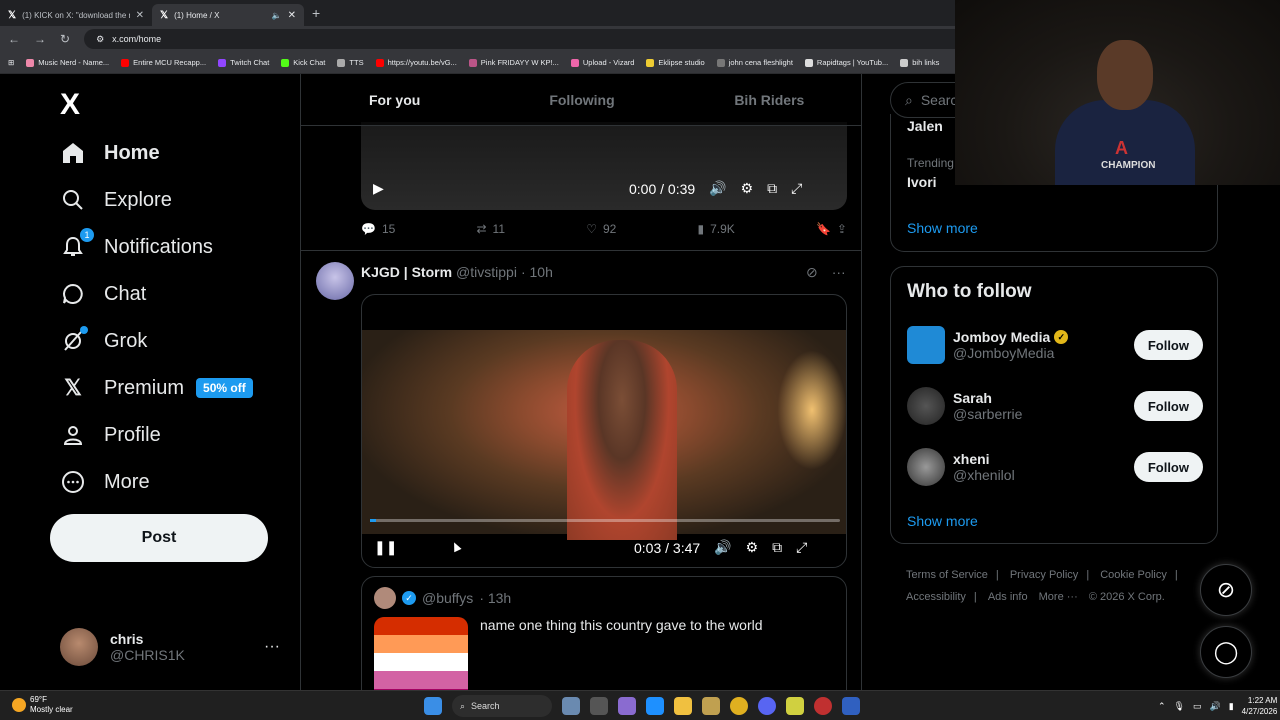 The width and height of the screenshot is (1280, 720). Describe the element at coordinates (70, 105) in the screenshot. I see `x-logo-icon: X` at that location.